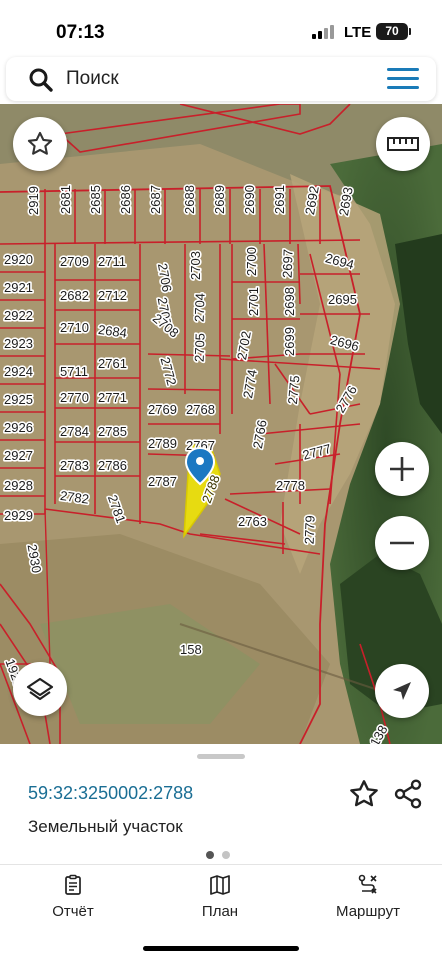 The height and width of the screenshot is (960, 442). I want to click on parcel-label: 2928, so click(18, 485).